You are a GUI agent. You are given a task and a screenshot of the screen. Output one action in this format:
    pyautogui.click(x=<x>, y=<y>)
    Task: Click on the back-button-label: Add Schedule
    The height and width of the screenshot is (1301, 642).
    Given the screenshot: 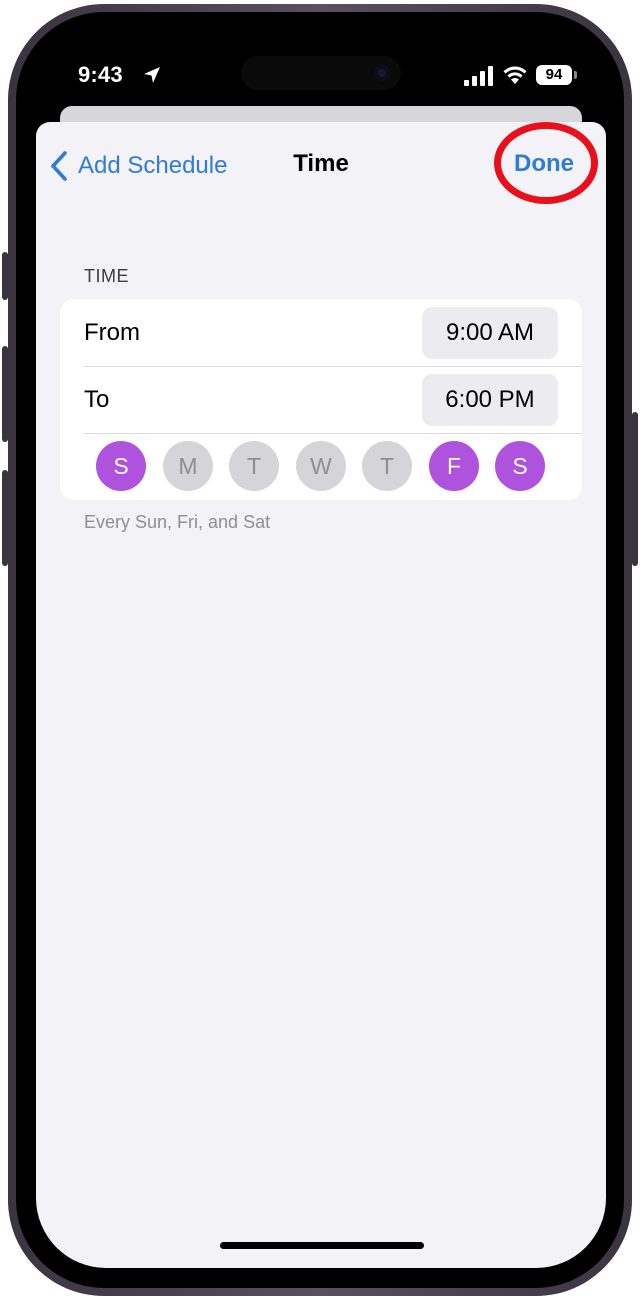 What is the action you would take?
    pyautogui.click(x=153, y=165)
    